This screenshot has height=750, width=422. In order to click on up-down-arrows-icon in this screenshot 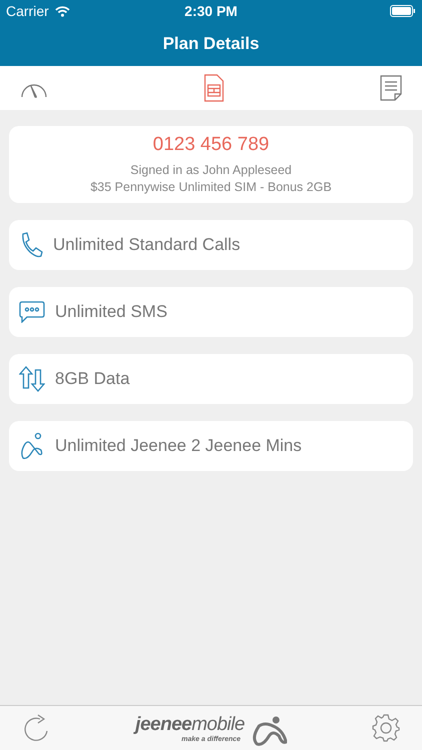, I will do `click(32, 379)`.